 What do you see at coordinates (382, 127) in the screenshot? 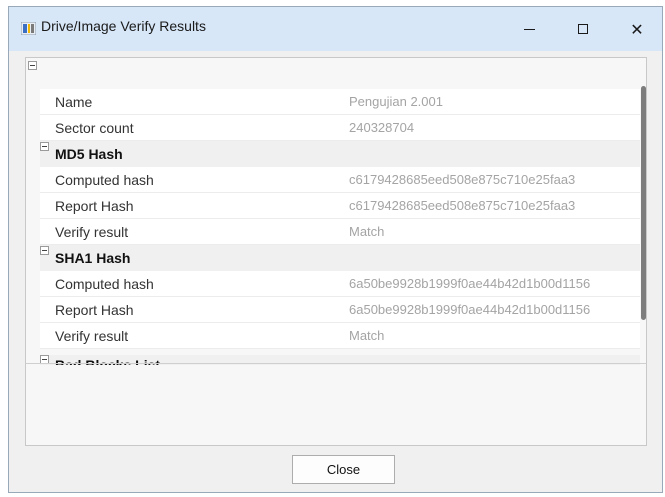
I see `property-value: 240328704` at bounding box center [382, 127].